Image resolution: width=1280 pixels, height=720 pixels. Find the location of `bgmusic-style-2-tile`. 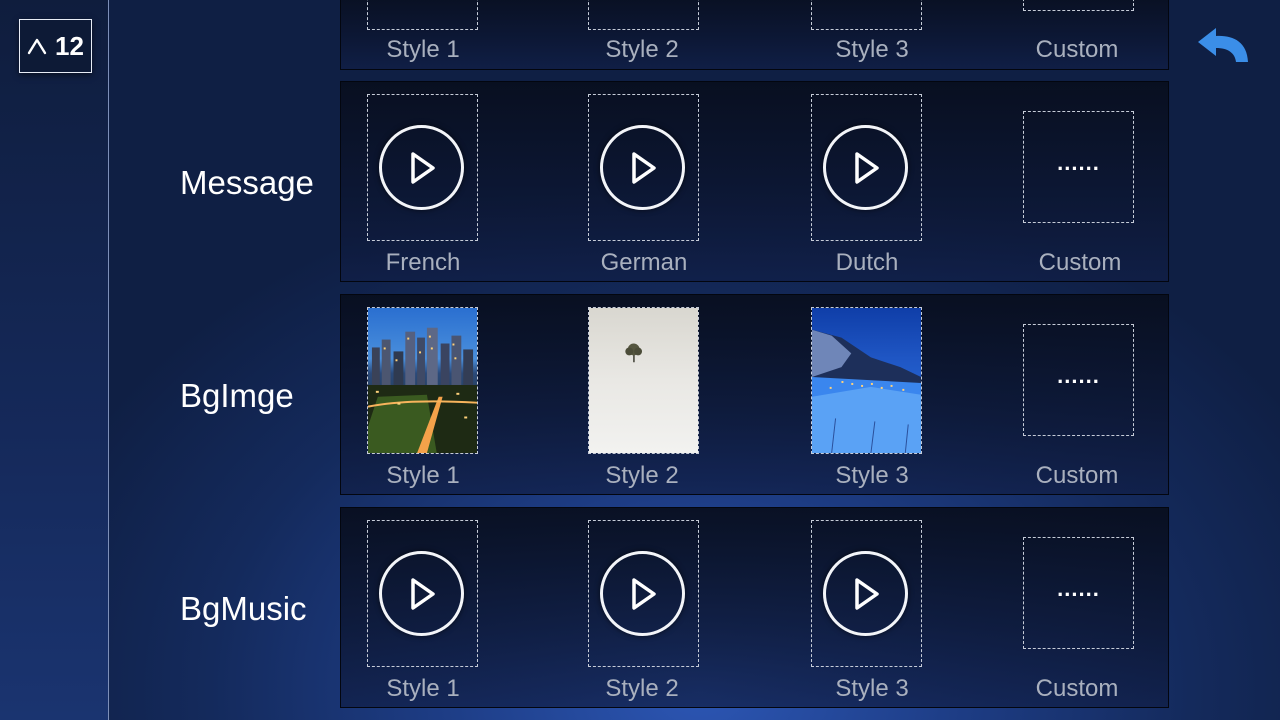

bgmusic-style-2-tile is located at coordinates (643, 593).